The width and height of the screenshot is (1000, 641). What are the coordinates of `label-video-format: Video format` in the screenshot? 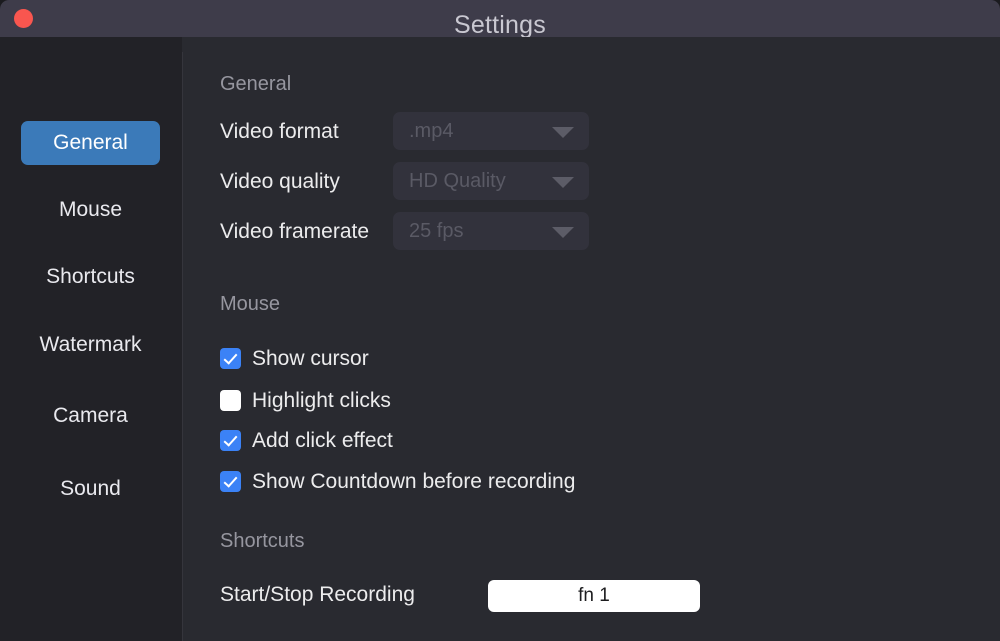 It's located at (279, 131).